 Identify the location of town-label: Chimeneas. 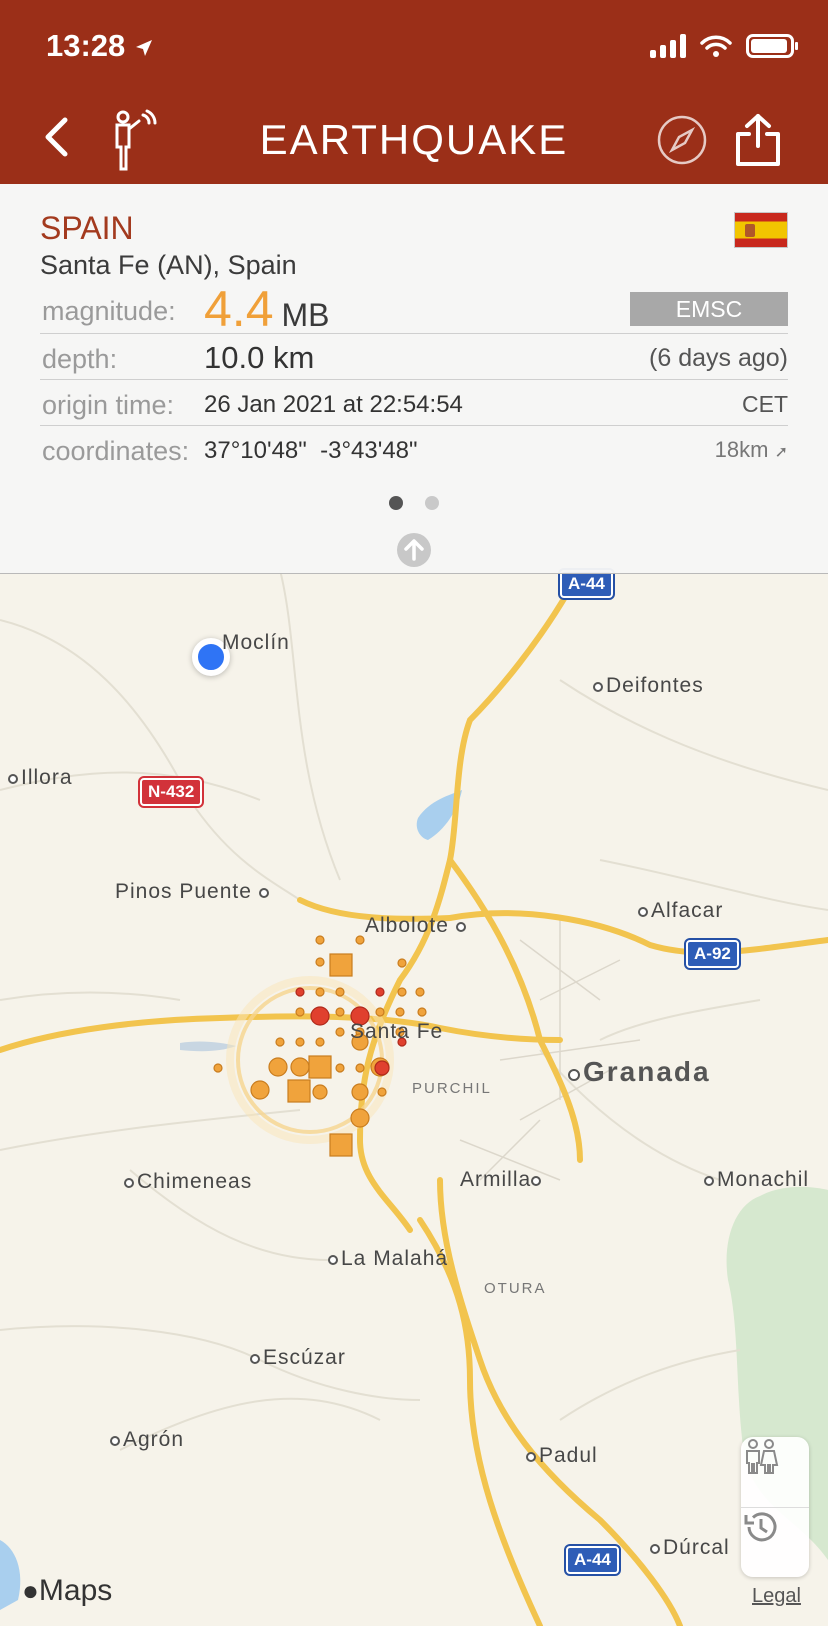
(188, 1182).